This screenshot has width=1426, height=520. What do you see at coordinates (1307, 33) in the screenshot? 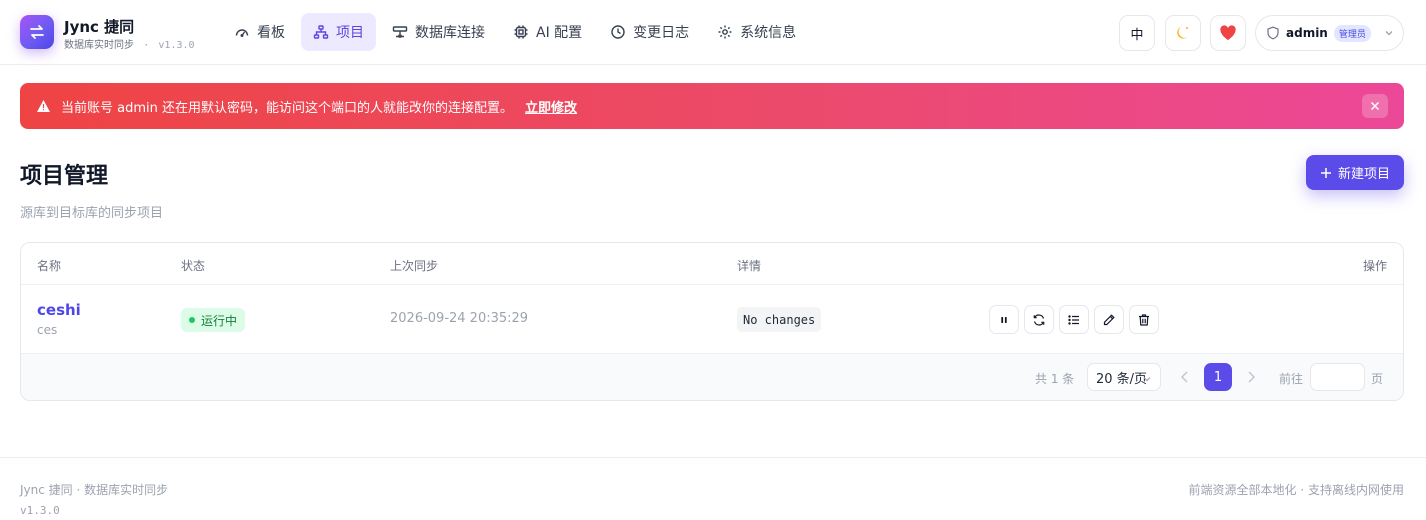
I see `user-name: admin` at bounding box center [1307, 33].